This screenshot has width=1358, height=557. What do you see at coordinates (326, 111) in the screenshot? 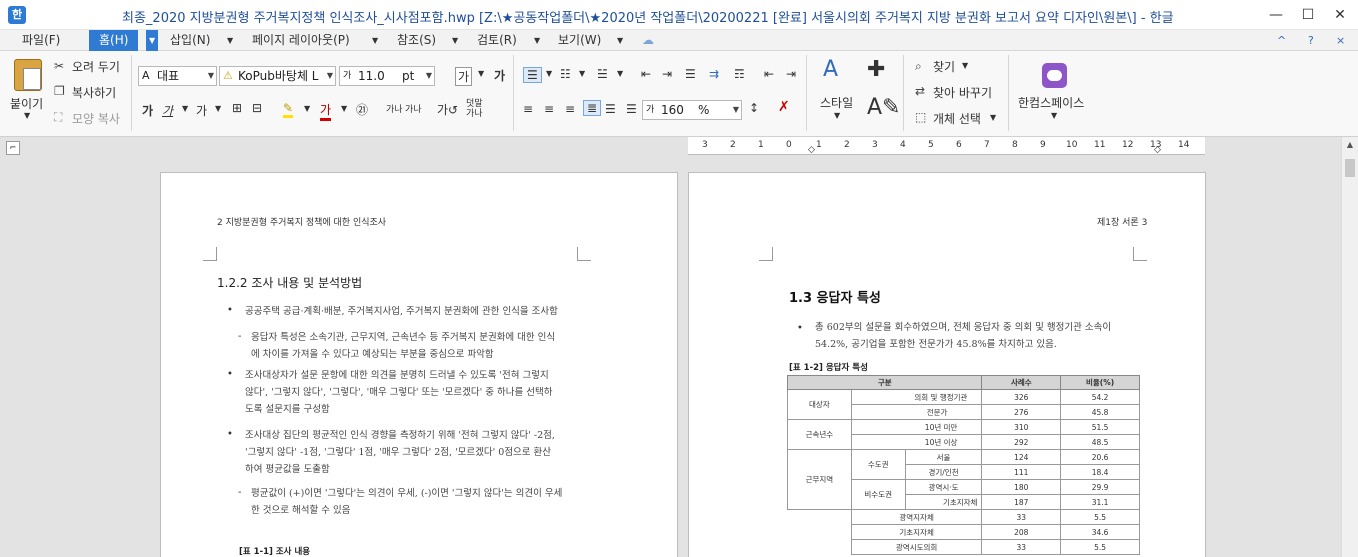
I see `font-color-icon: 가` at bounding box center [326, 111].